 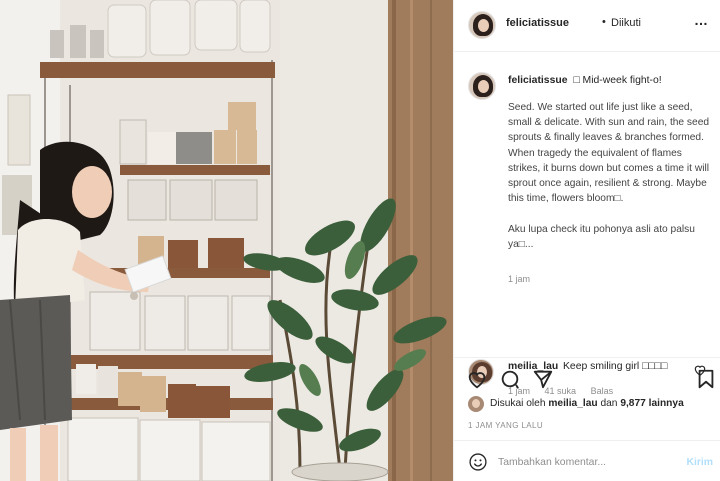 What do you see at coordinates (505, 425) in the screenshot?
I see `post-time-ago: 1 JAM YANG LALU` at bounding box center [505, 425].